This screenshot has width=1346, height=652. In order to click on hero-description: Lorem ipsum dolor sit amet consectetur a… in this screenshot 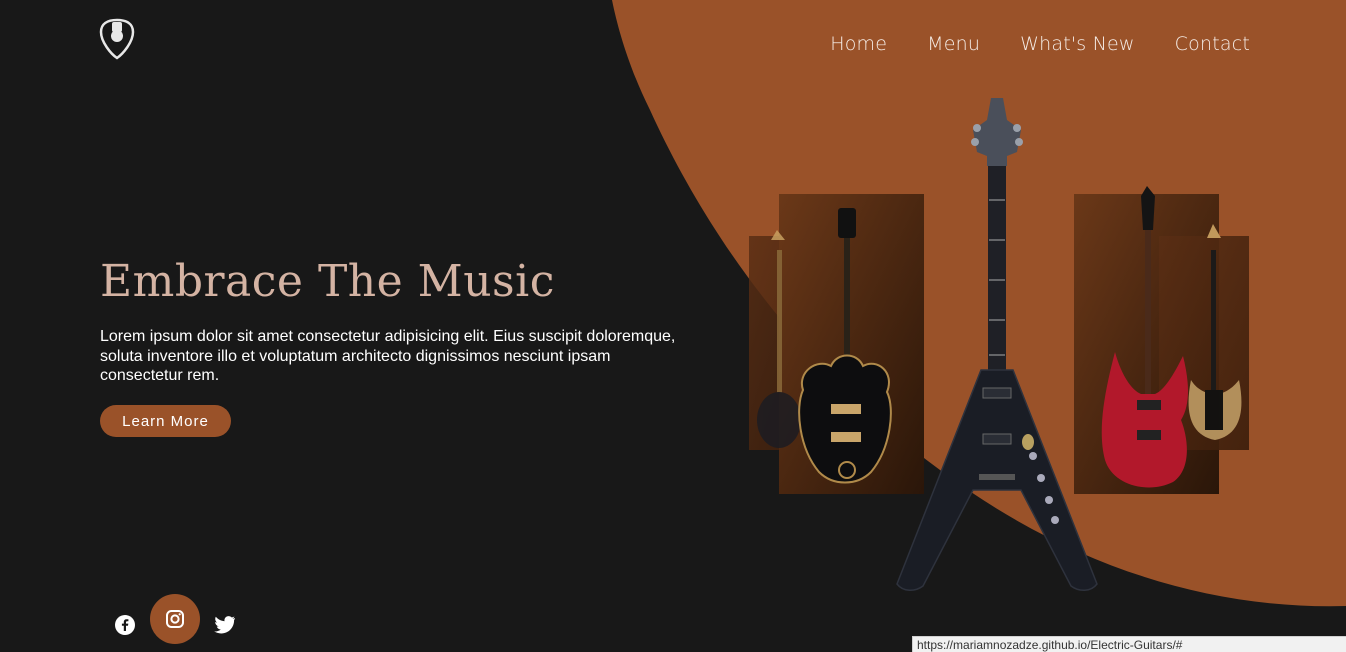, I will do `click(388, 356)`.